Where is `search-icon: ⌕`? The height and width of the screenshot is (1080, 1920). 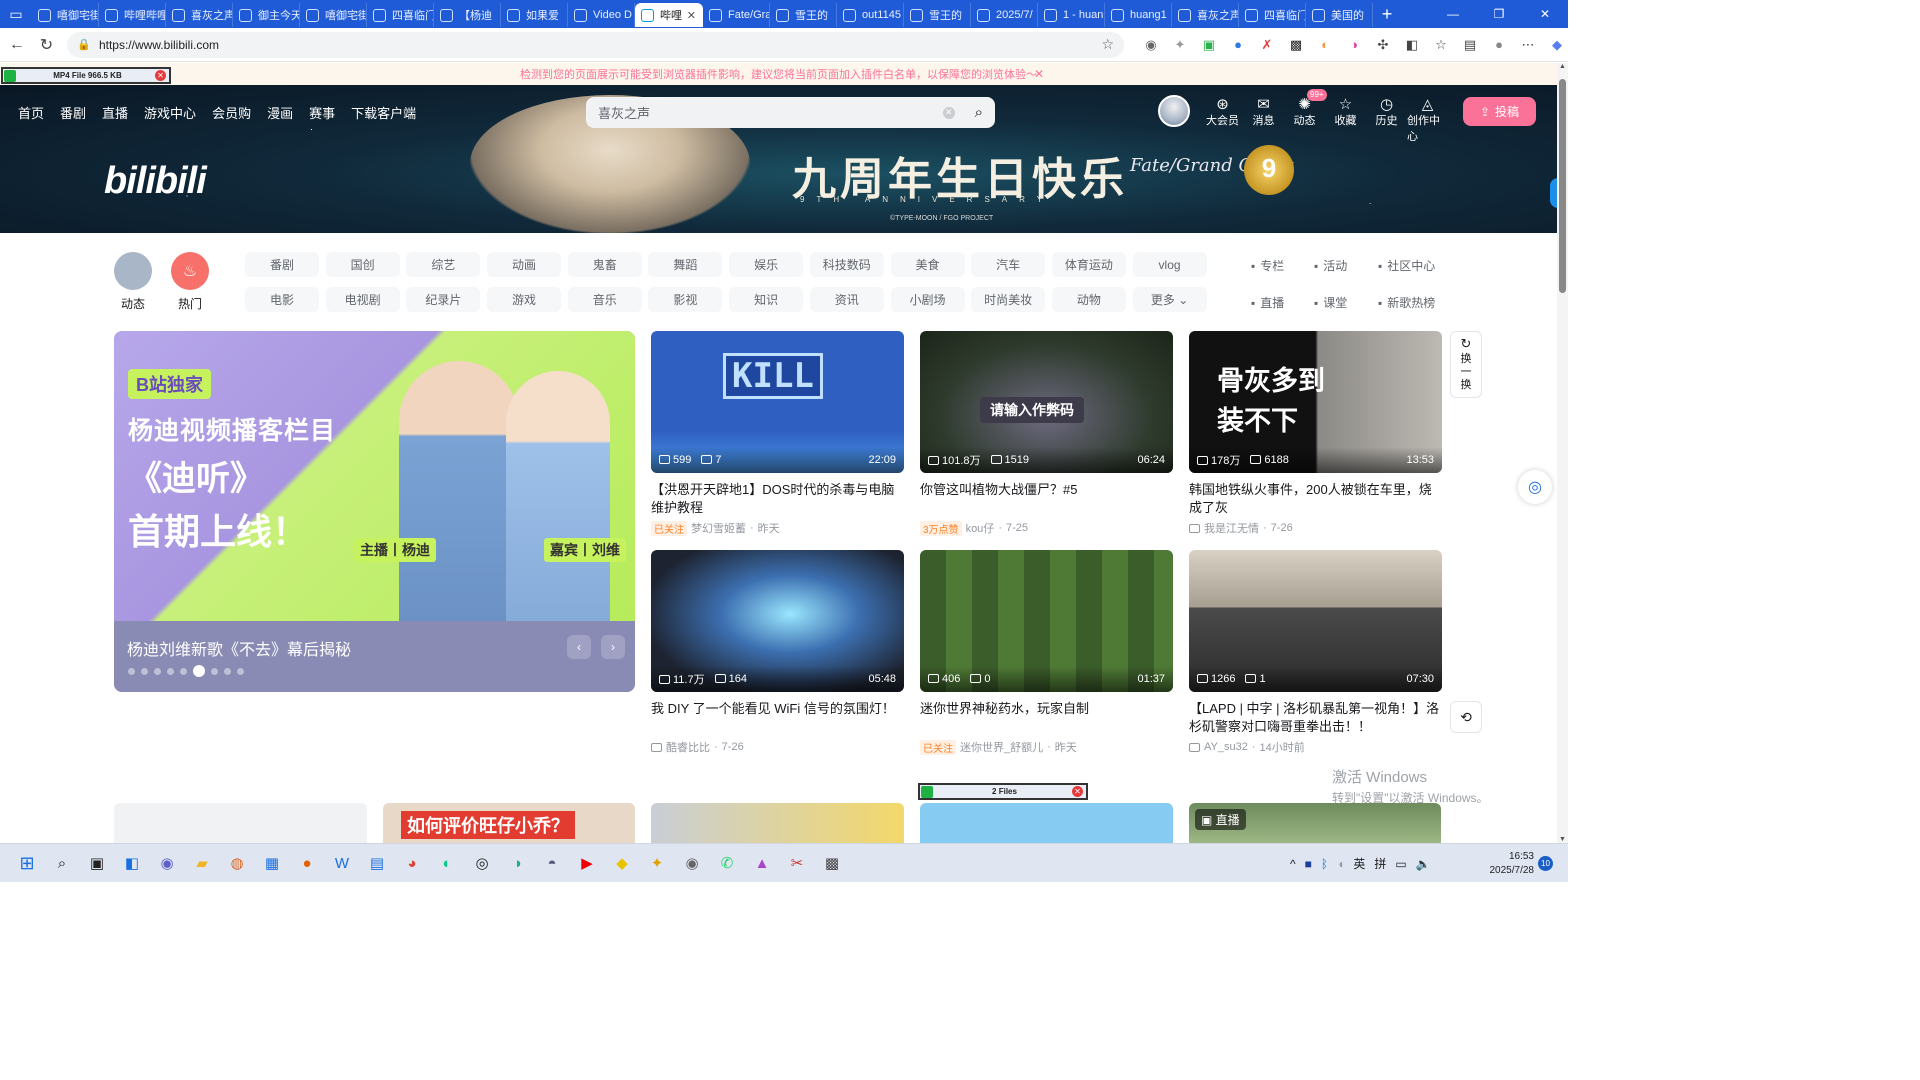 search-icon: ⌕ is located at coordinates (62, 863).